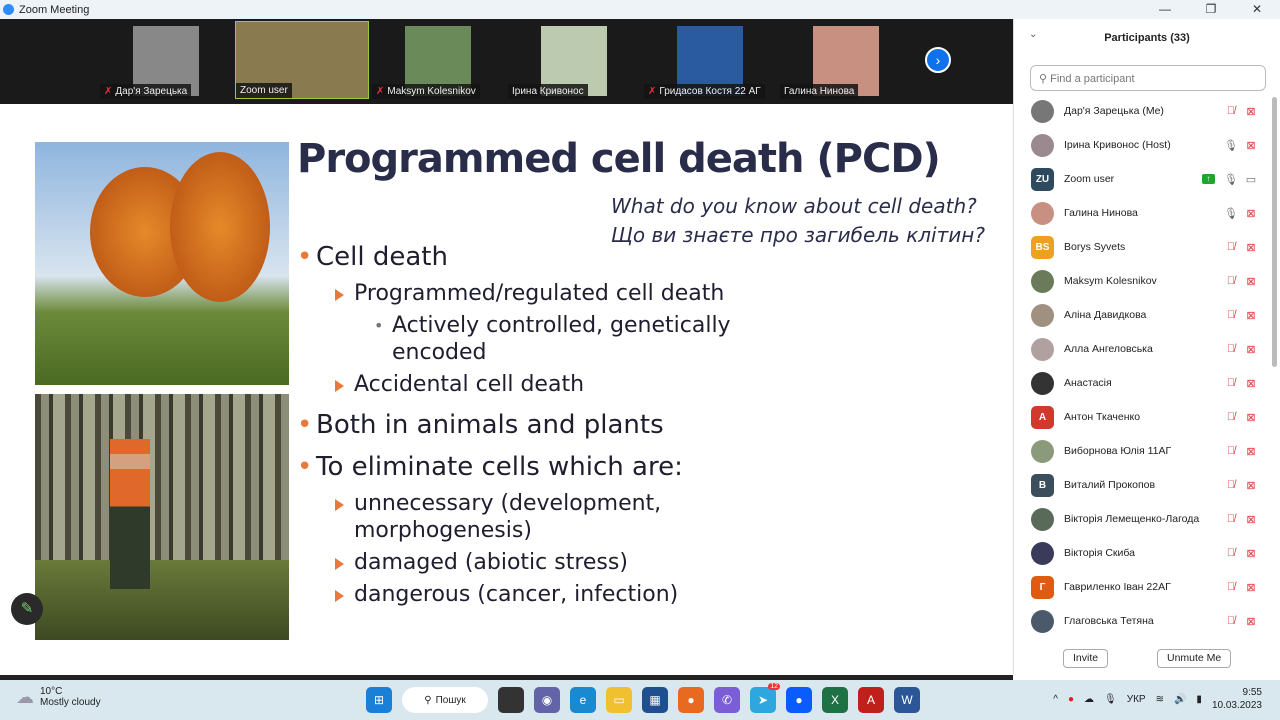 This screenshot has height=720, width=1280. I want to click on volume-icon: 🔊, so click(1180, 699).